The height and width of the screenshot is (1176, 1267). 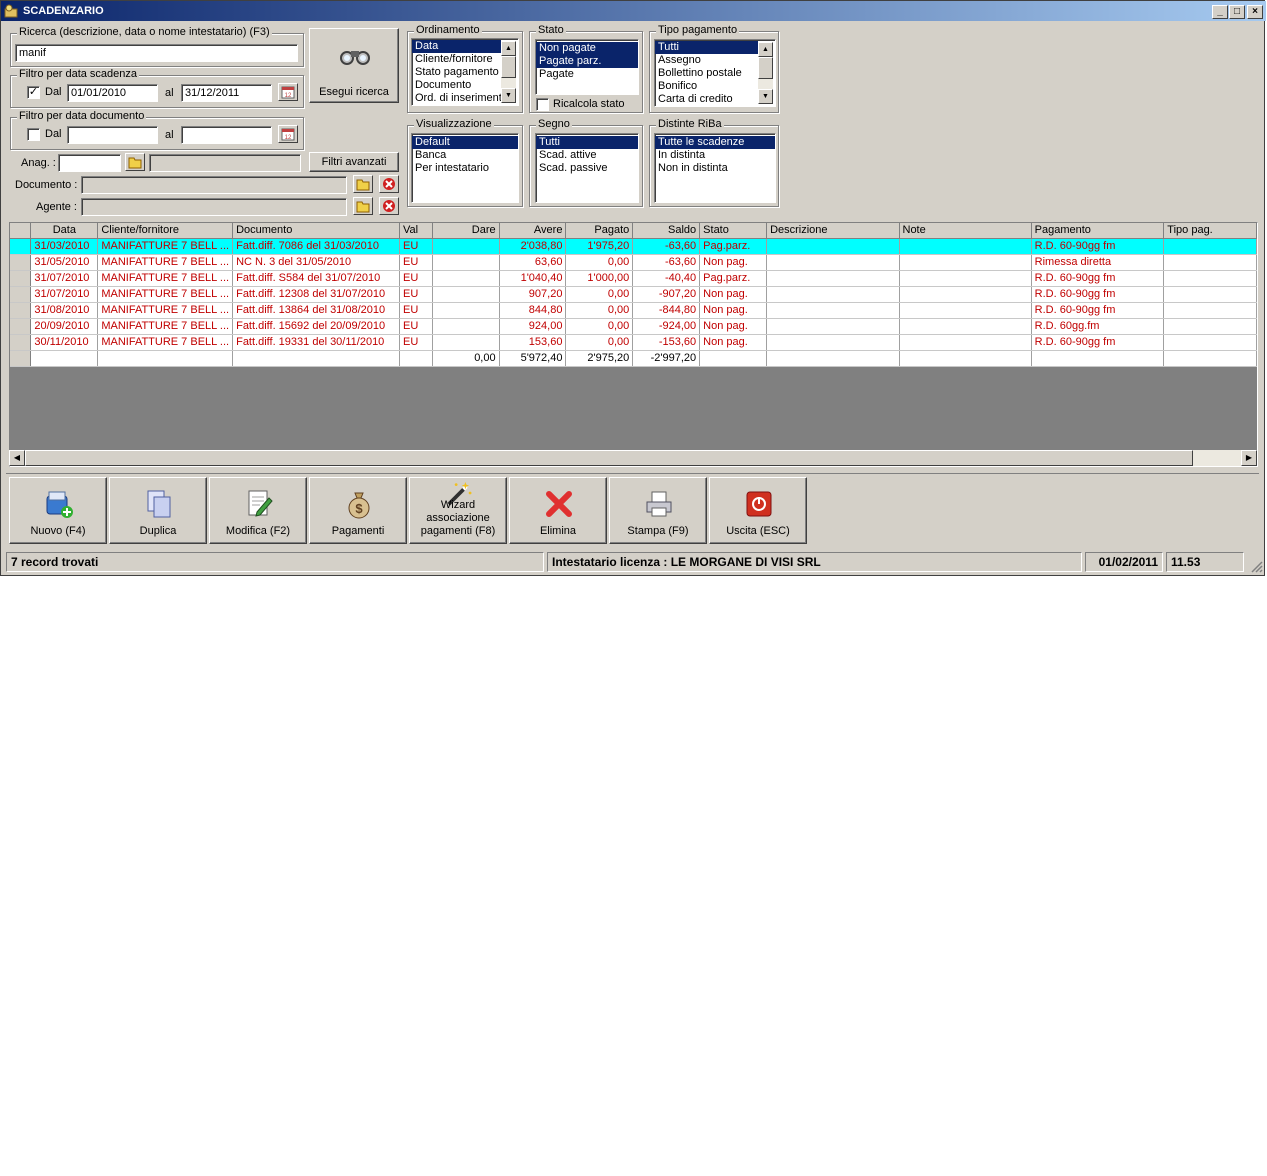 What do you see at coordinates (587, 74) in the screenshot?
I see `status-option: Pagate` at bounding box center [587, 74].